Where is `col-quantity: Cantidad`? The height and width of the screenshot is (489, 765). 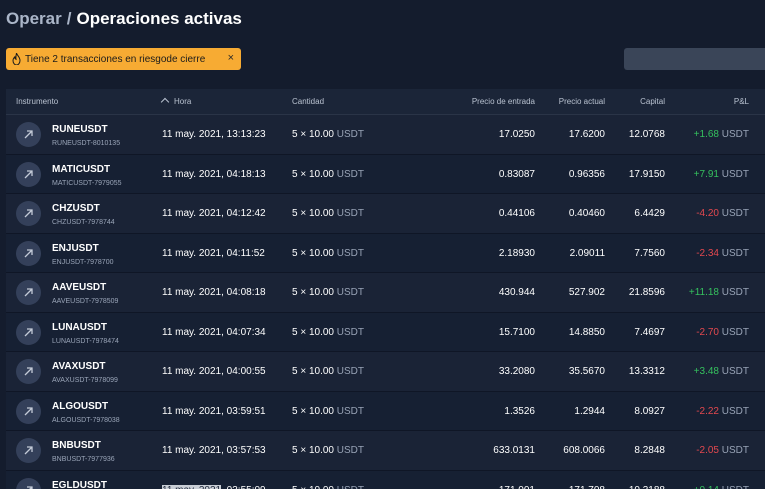
col-quantity: Cantidad is located at coordinates (308, 101).